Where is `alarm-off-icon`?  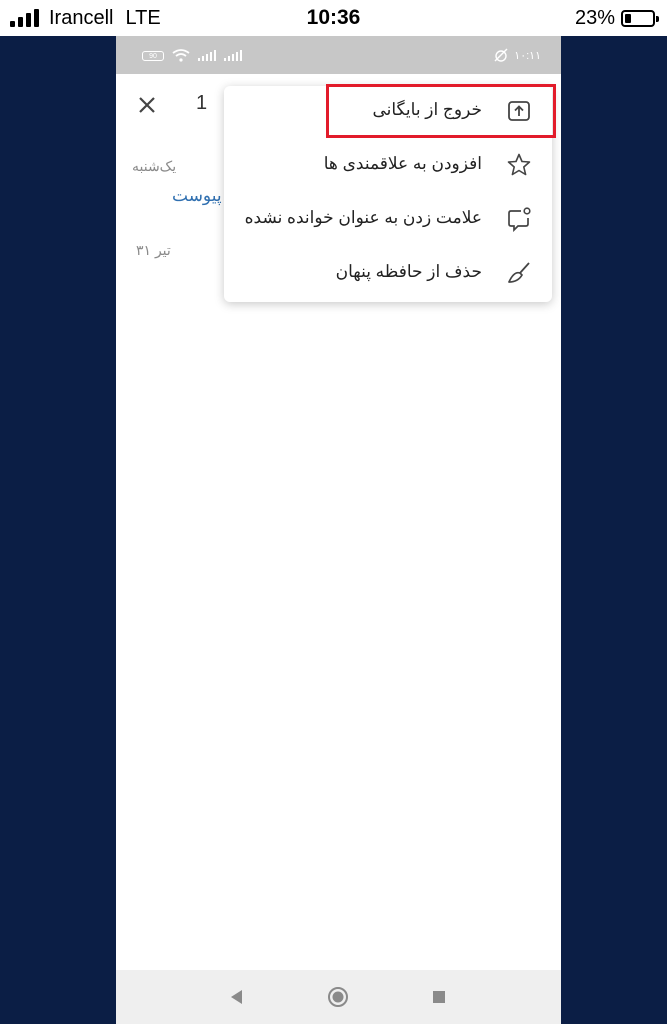 alarm-off-icon is located at coordinates (501, 55).